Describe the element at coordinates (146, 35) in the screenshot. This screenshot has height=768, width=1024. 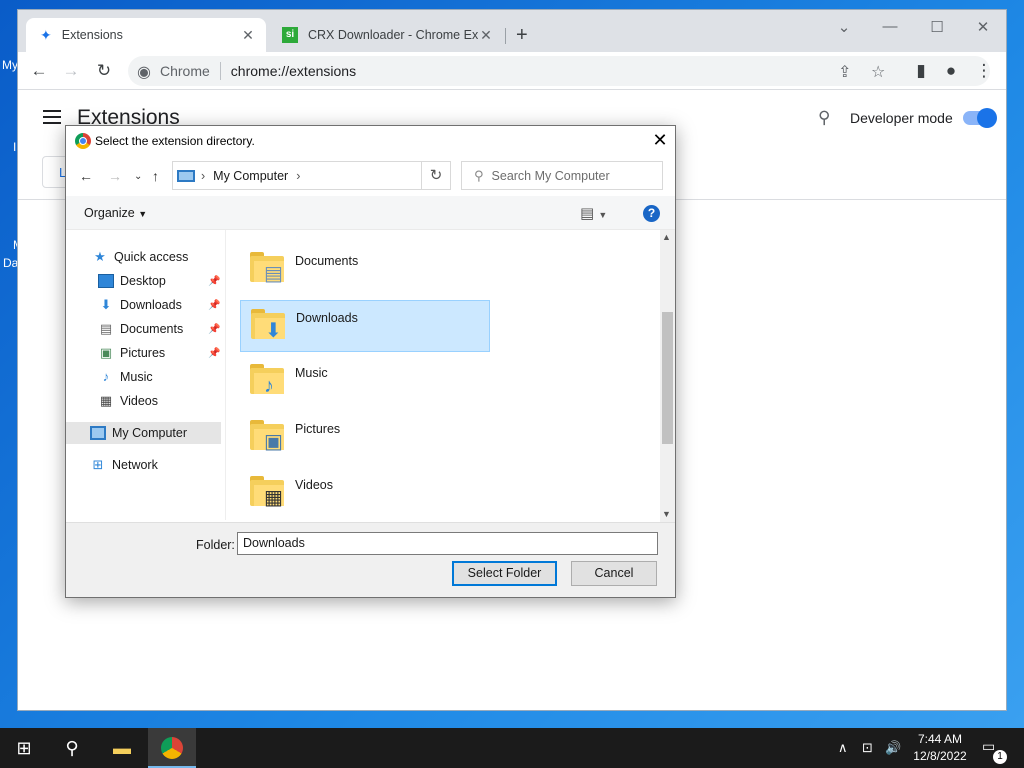
I see `tab-extensions: ✦ Extensions ✕` at that location.